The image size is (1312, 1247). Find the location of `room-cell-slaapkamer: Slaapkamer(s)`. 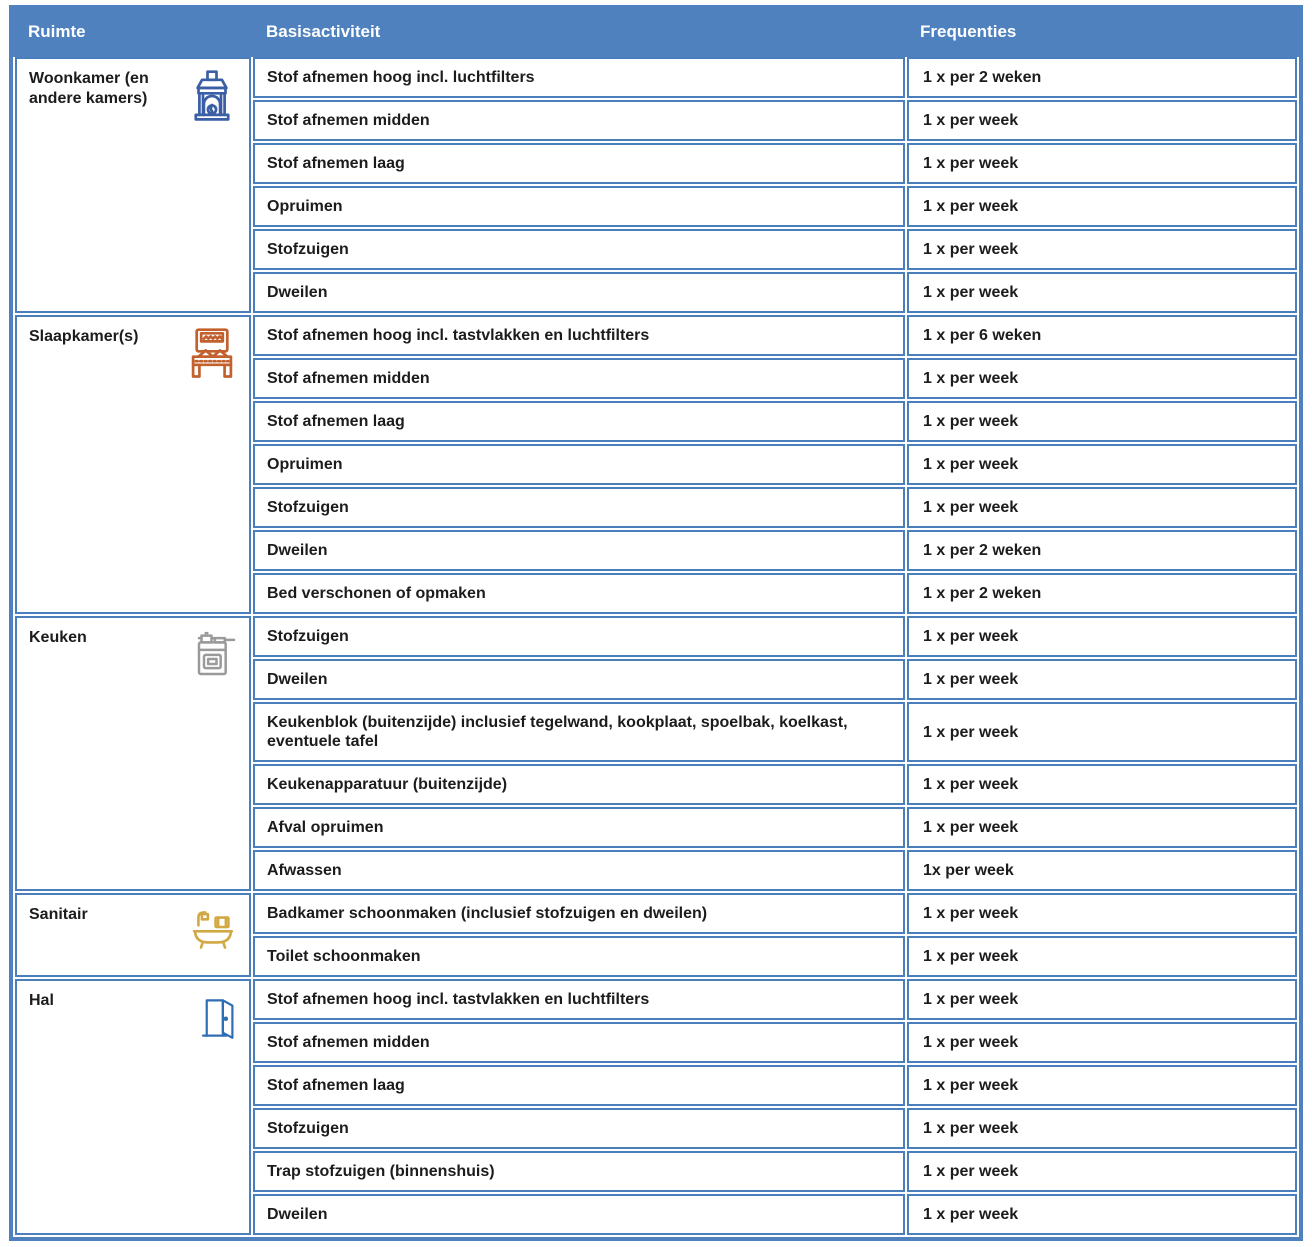

room-cell-slaapkamer: Slaapkamer(s) is located at coordinates (133, 464).